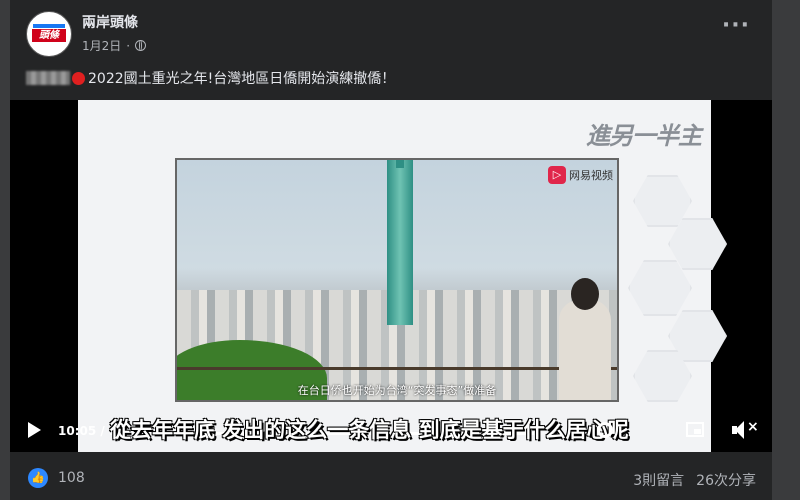 The width and height of the screenshot is (800, 500). I want to click on channel-watermark: 進另一半主, so click(644, 136).